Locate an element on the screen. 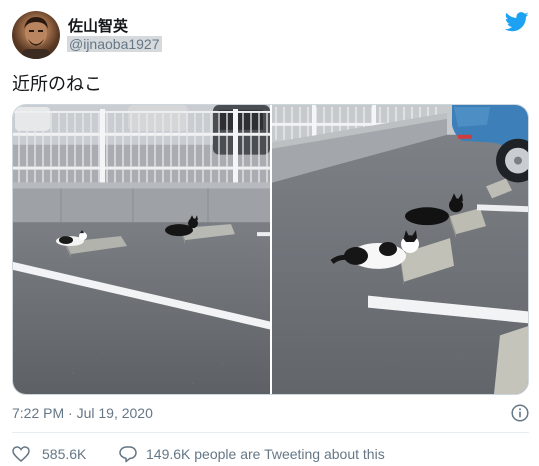 The height and width of the screenshot is (466, 539). author-handle: @ijnaoba1927 is located at coordinates (114, 44).